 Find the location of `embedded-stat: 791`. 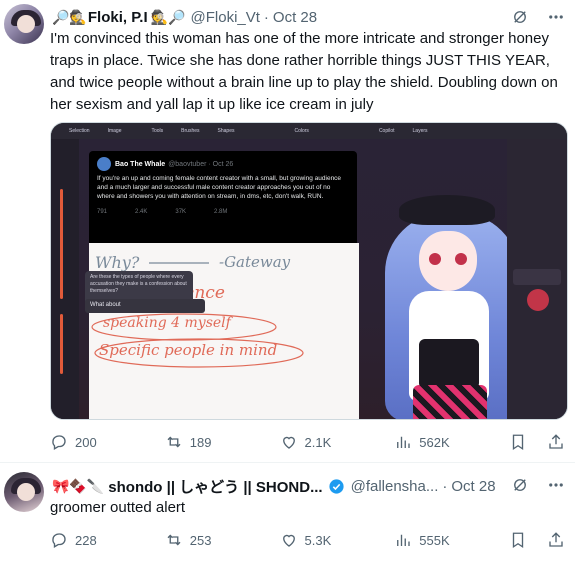

embedded-stat: 791 is located at coordinates (102, 212).